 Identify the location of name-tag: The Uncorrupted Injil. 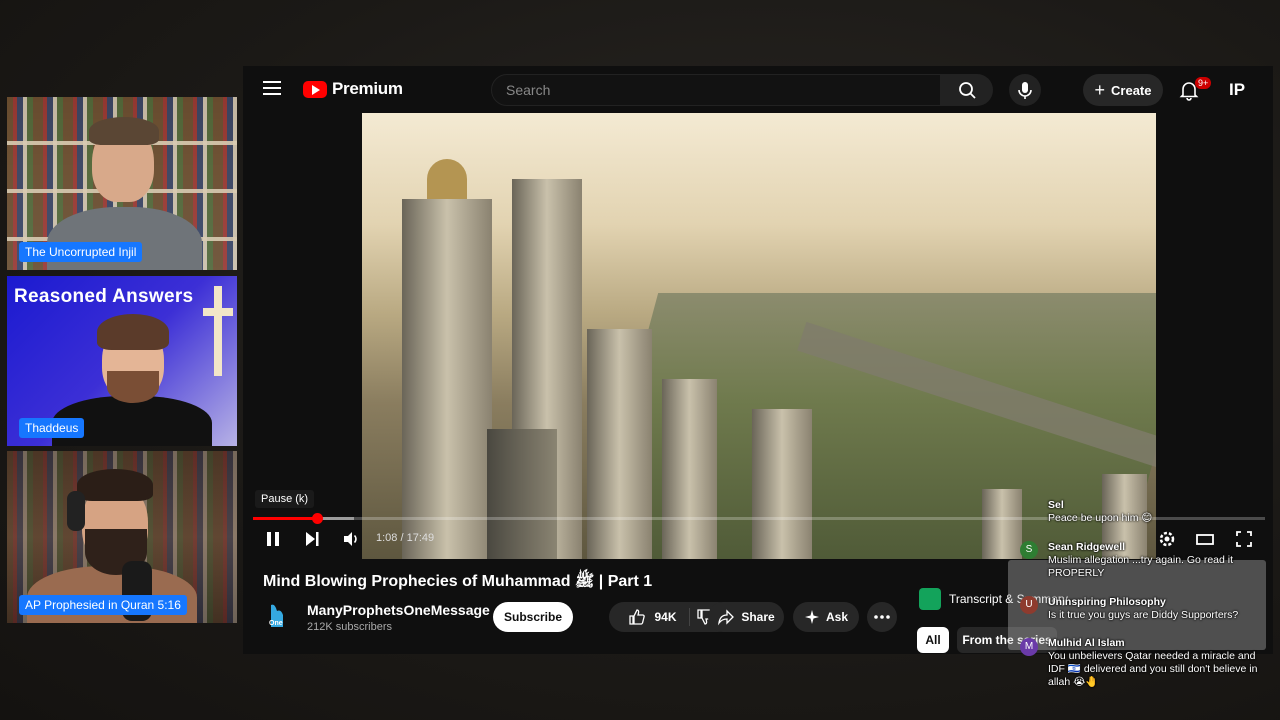
(81, 252).